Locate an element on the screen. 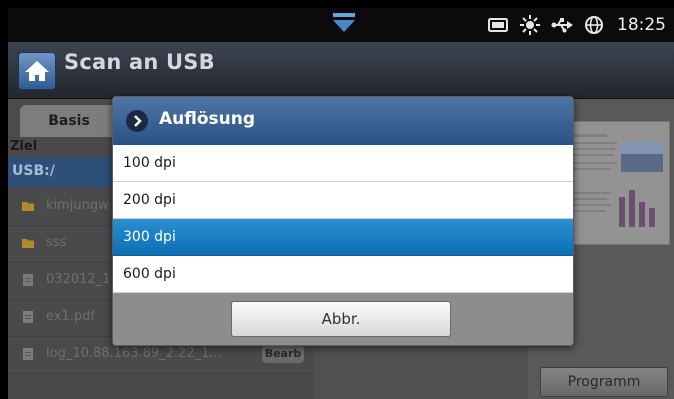 The image size is (674, 399). usb-icon is located at coordinates (562, 25).